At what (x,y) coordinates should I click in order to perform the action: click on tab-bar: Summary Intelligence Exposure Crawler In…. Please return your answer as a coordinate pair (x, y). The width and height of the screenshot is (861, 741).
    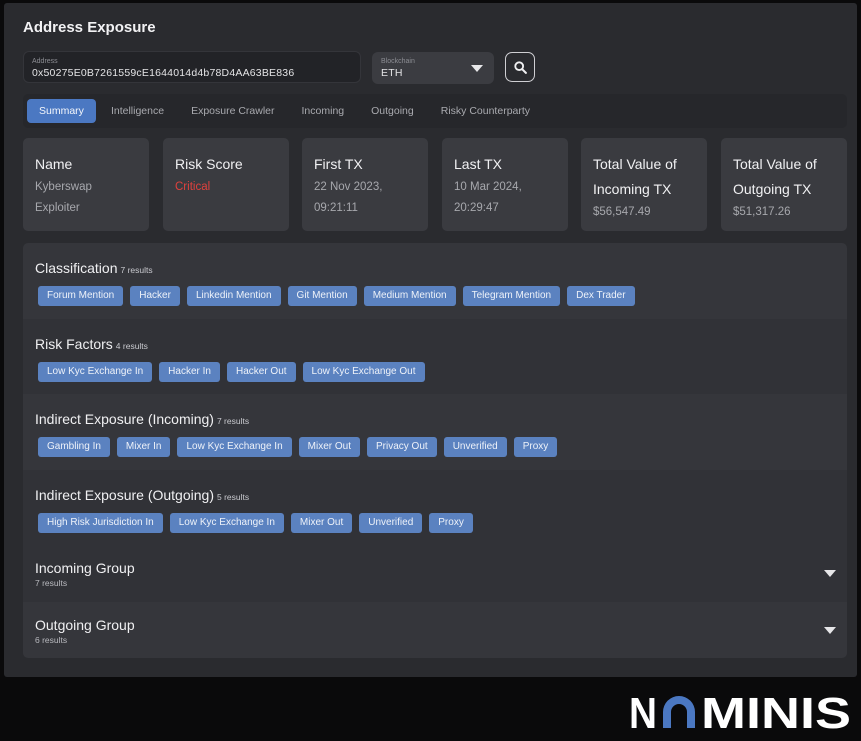
    Looking at the image, I should click on (435, 111).